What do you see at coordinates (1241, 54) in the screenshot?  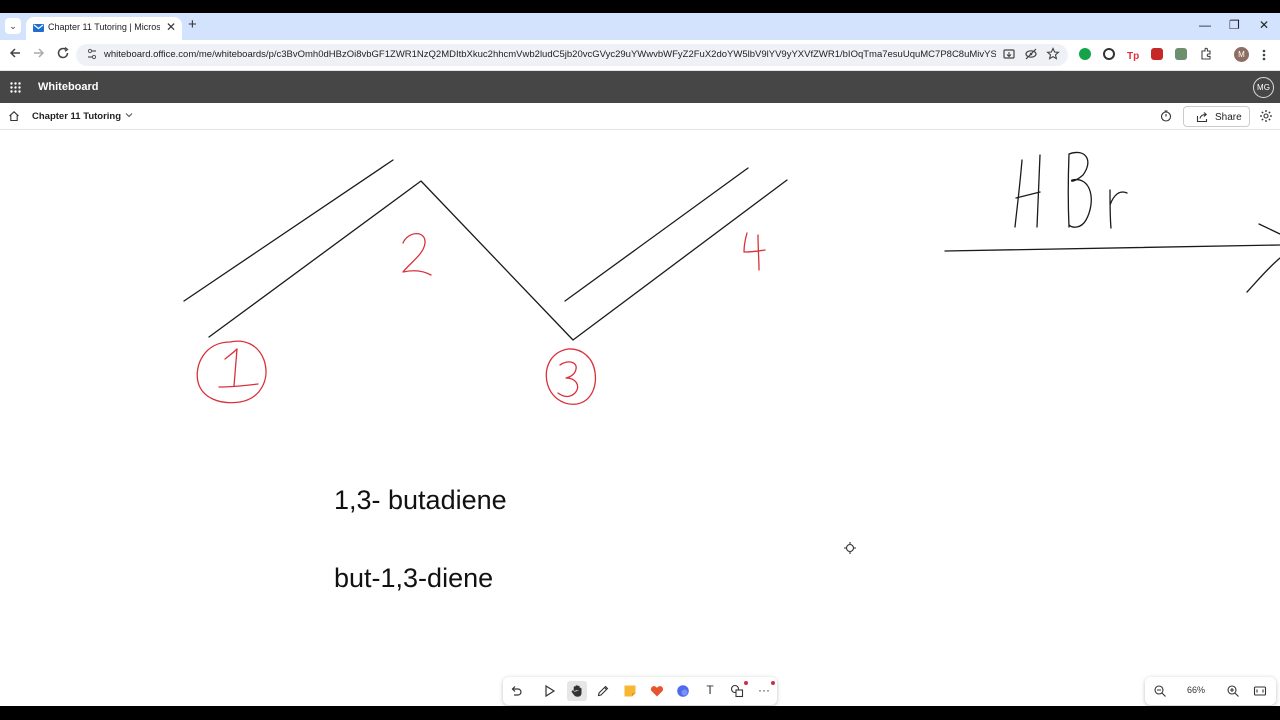 I see `profile-avatar: M` at bounding box center [1241, 54].